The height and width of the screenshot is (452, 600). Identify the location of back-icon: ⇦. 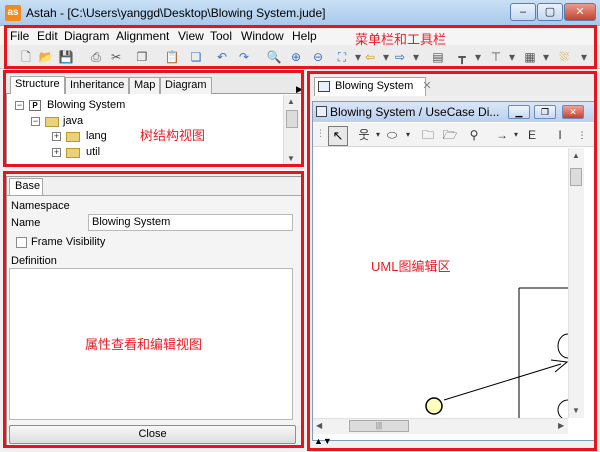
(370, 57).